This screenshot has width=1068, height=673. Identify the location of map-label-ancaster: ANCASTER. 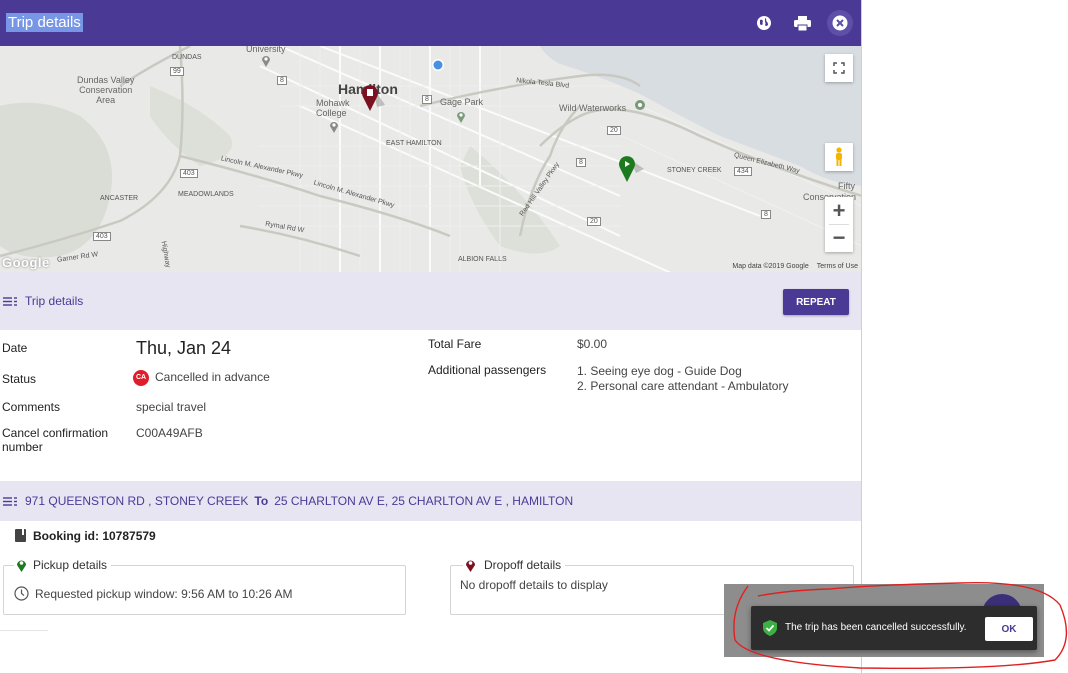
(119, 198).